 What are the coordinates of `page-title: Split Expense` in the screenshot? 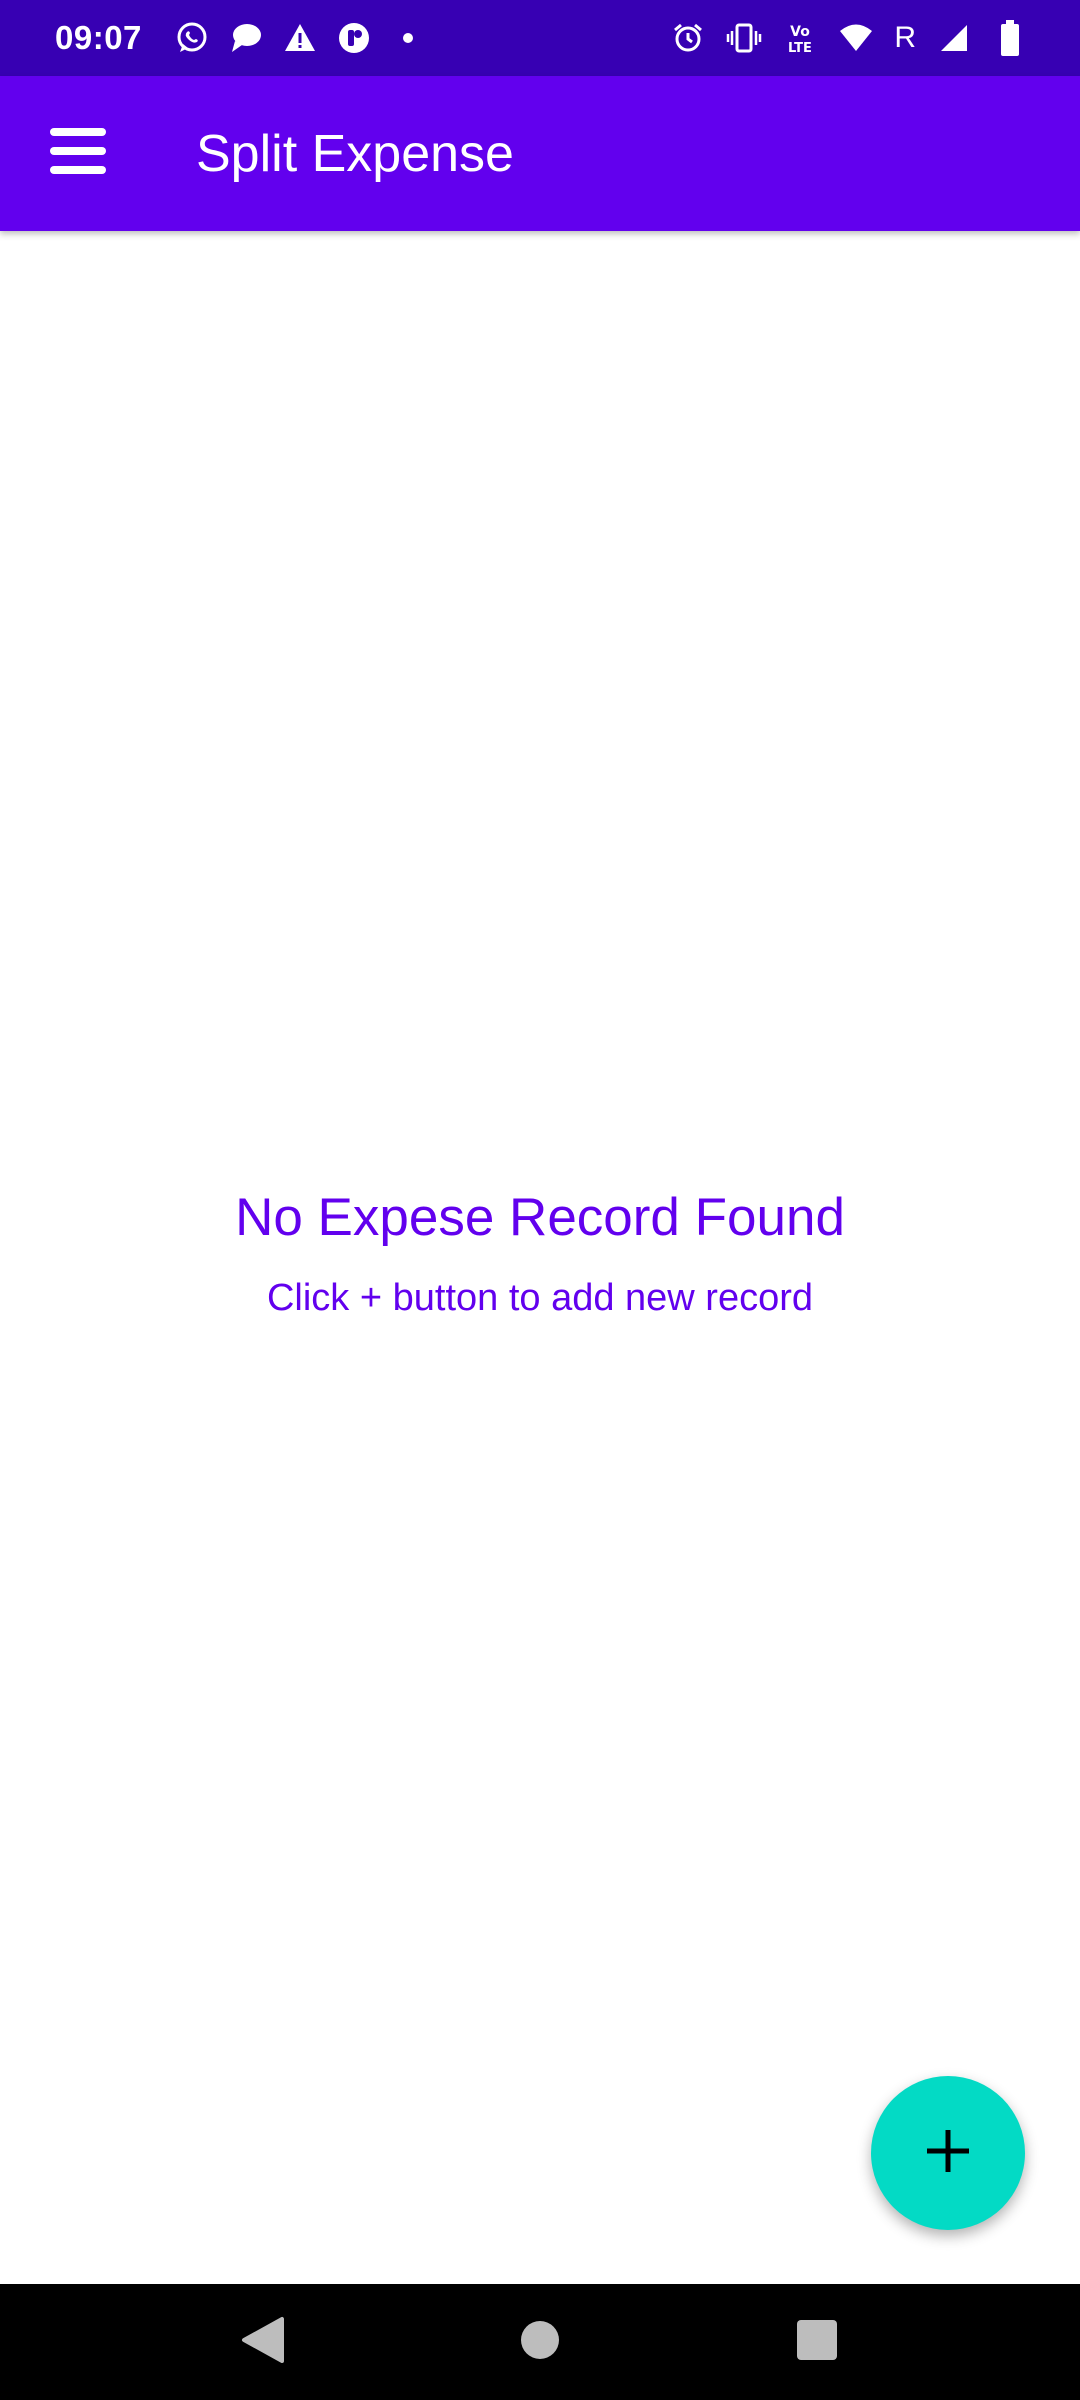 It's located at (355, 153).